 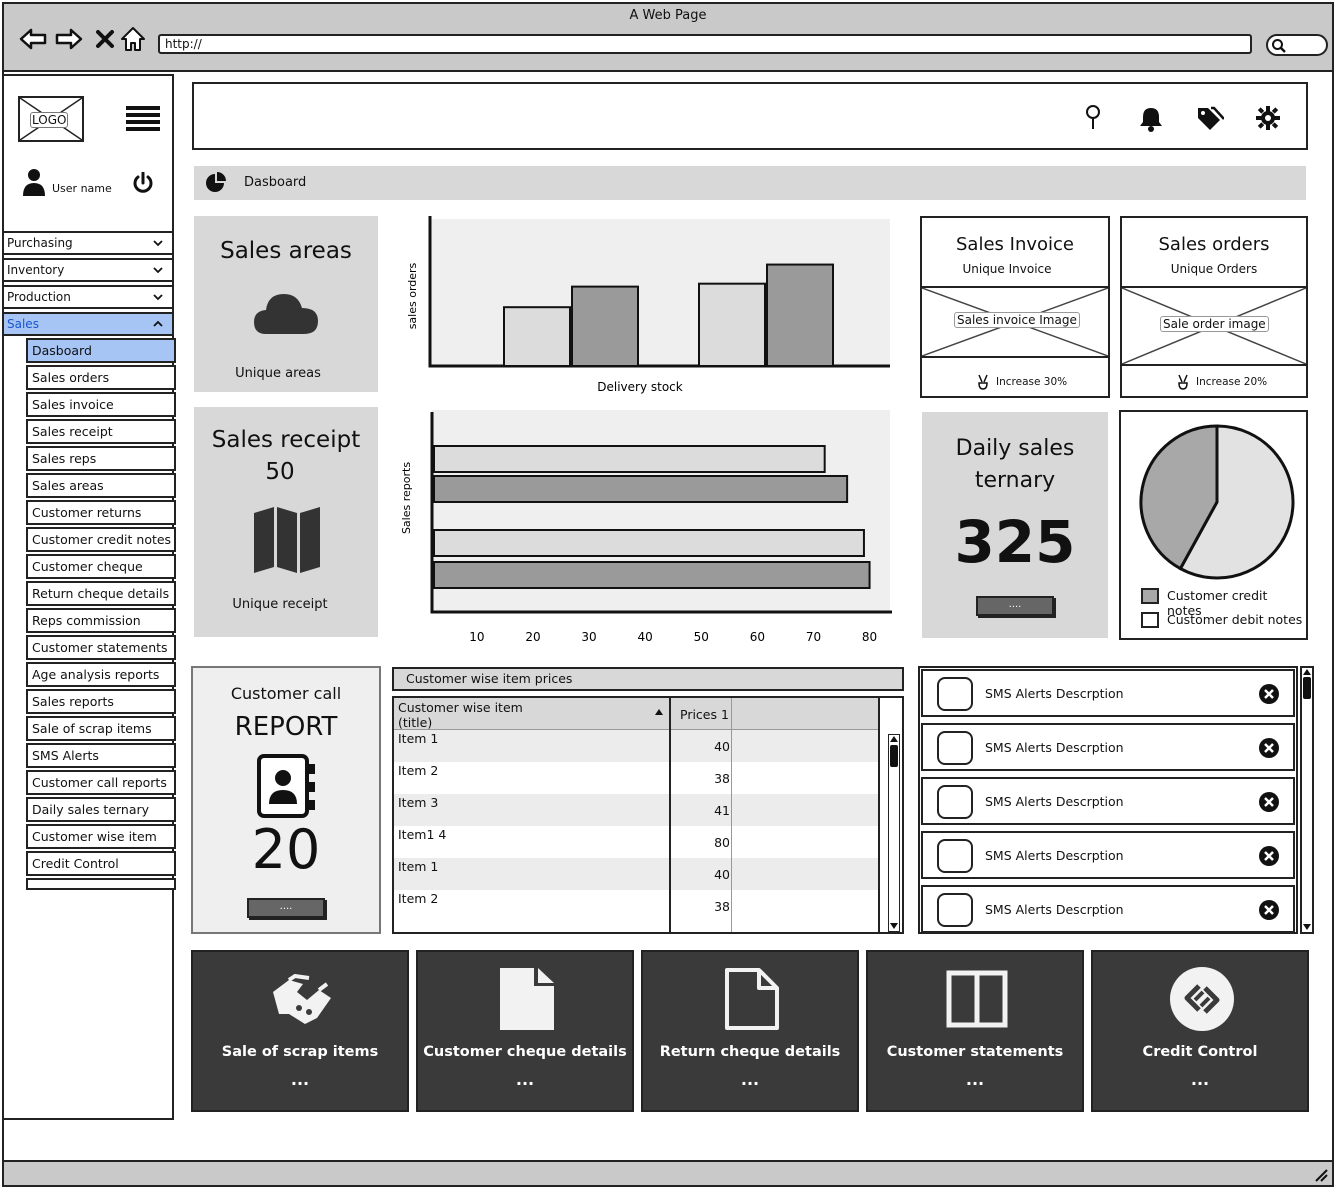 I want to click on close-icon, so click(x=105, y=39).